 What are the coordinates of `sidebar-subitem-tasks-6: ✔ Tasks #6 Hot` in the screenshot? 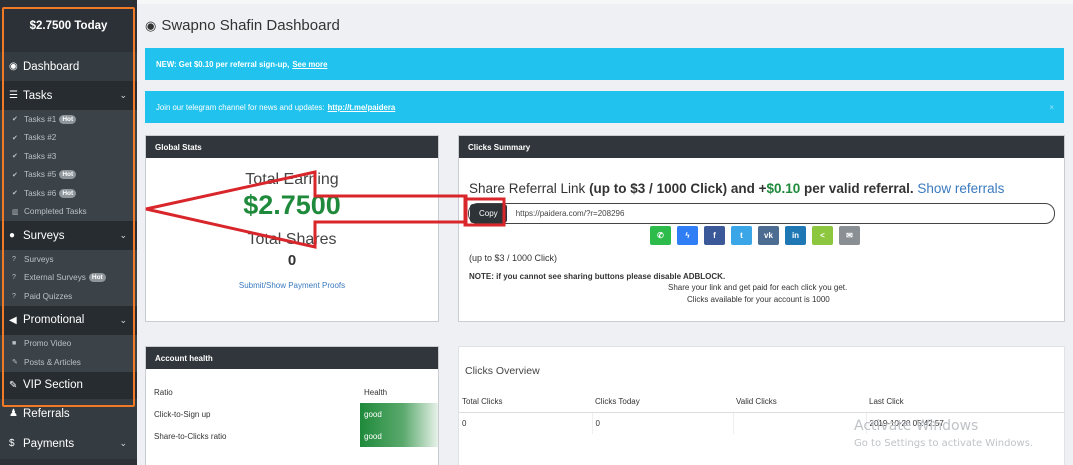 It's located at (68, 193).